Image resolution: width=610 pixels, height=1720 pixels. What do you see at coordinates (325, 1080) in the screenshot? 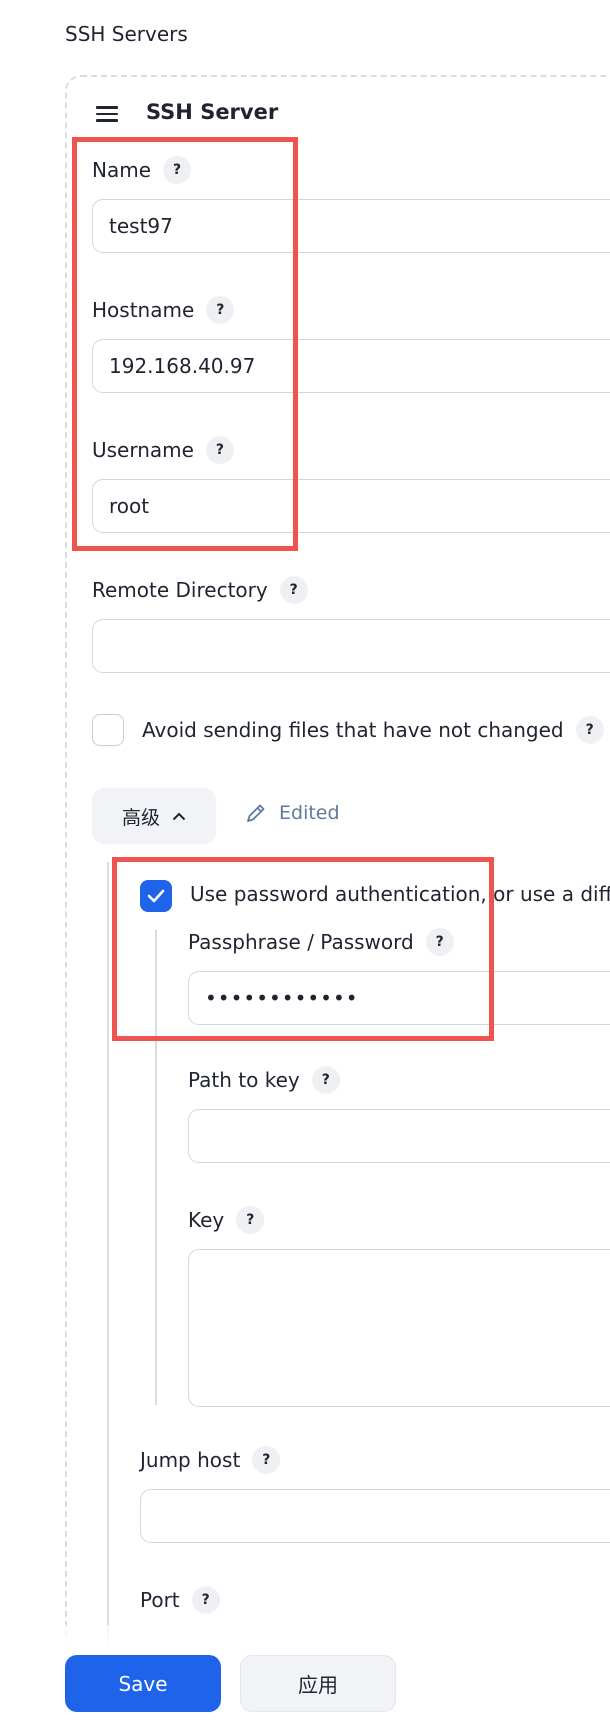
I see `path-to-key-help-icon: ?` at bounding box center [325, 1080].